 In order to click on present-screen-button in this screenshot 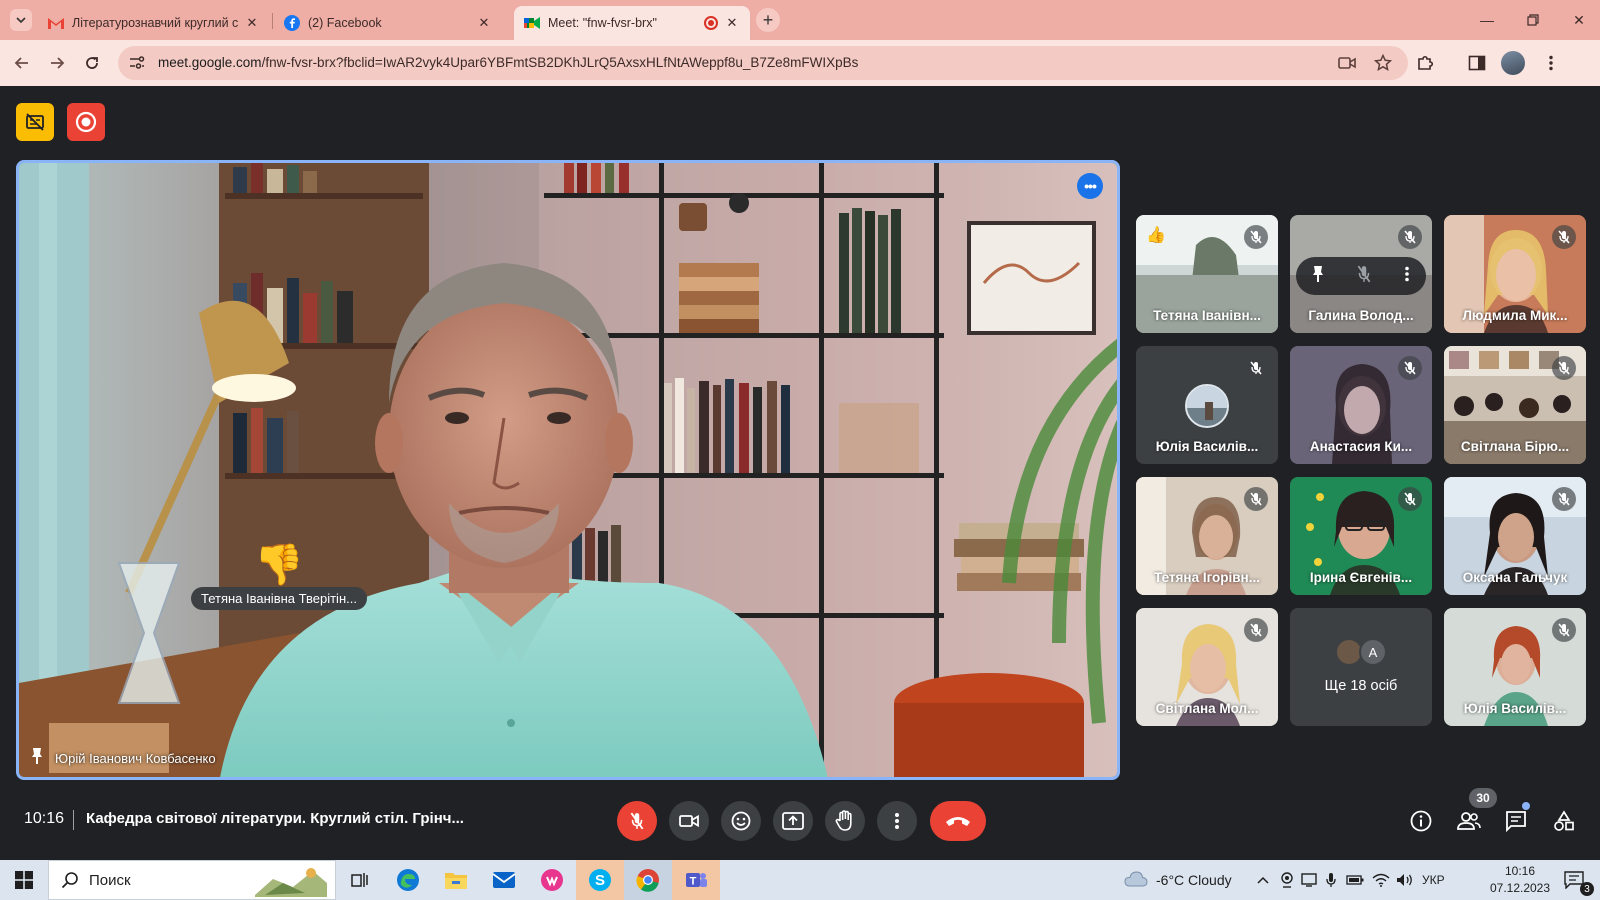, I will do `click(793, 821)`.